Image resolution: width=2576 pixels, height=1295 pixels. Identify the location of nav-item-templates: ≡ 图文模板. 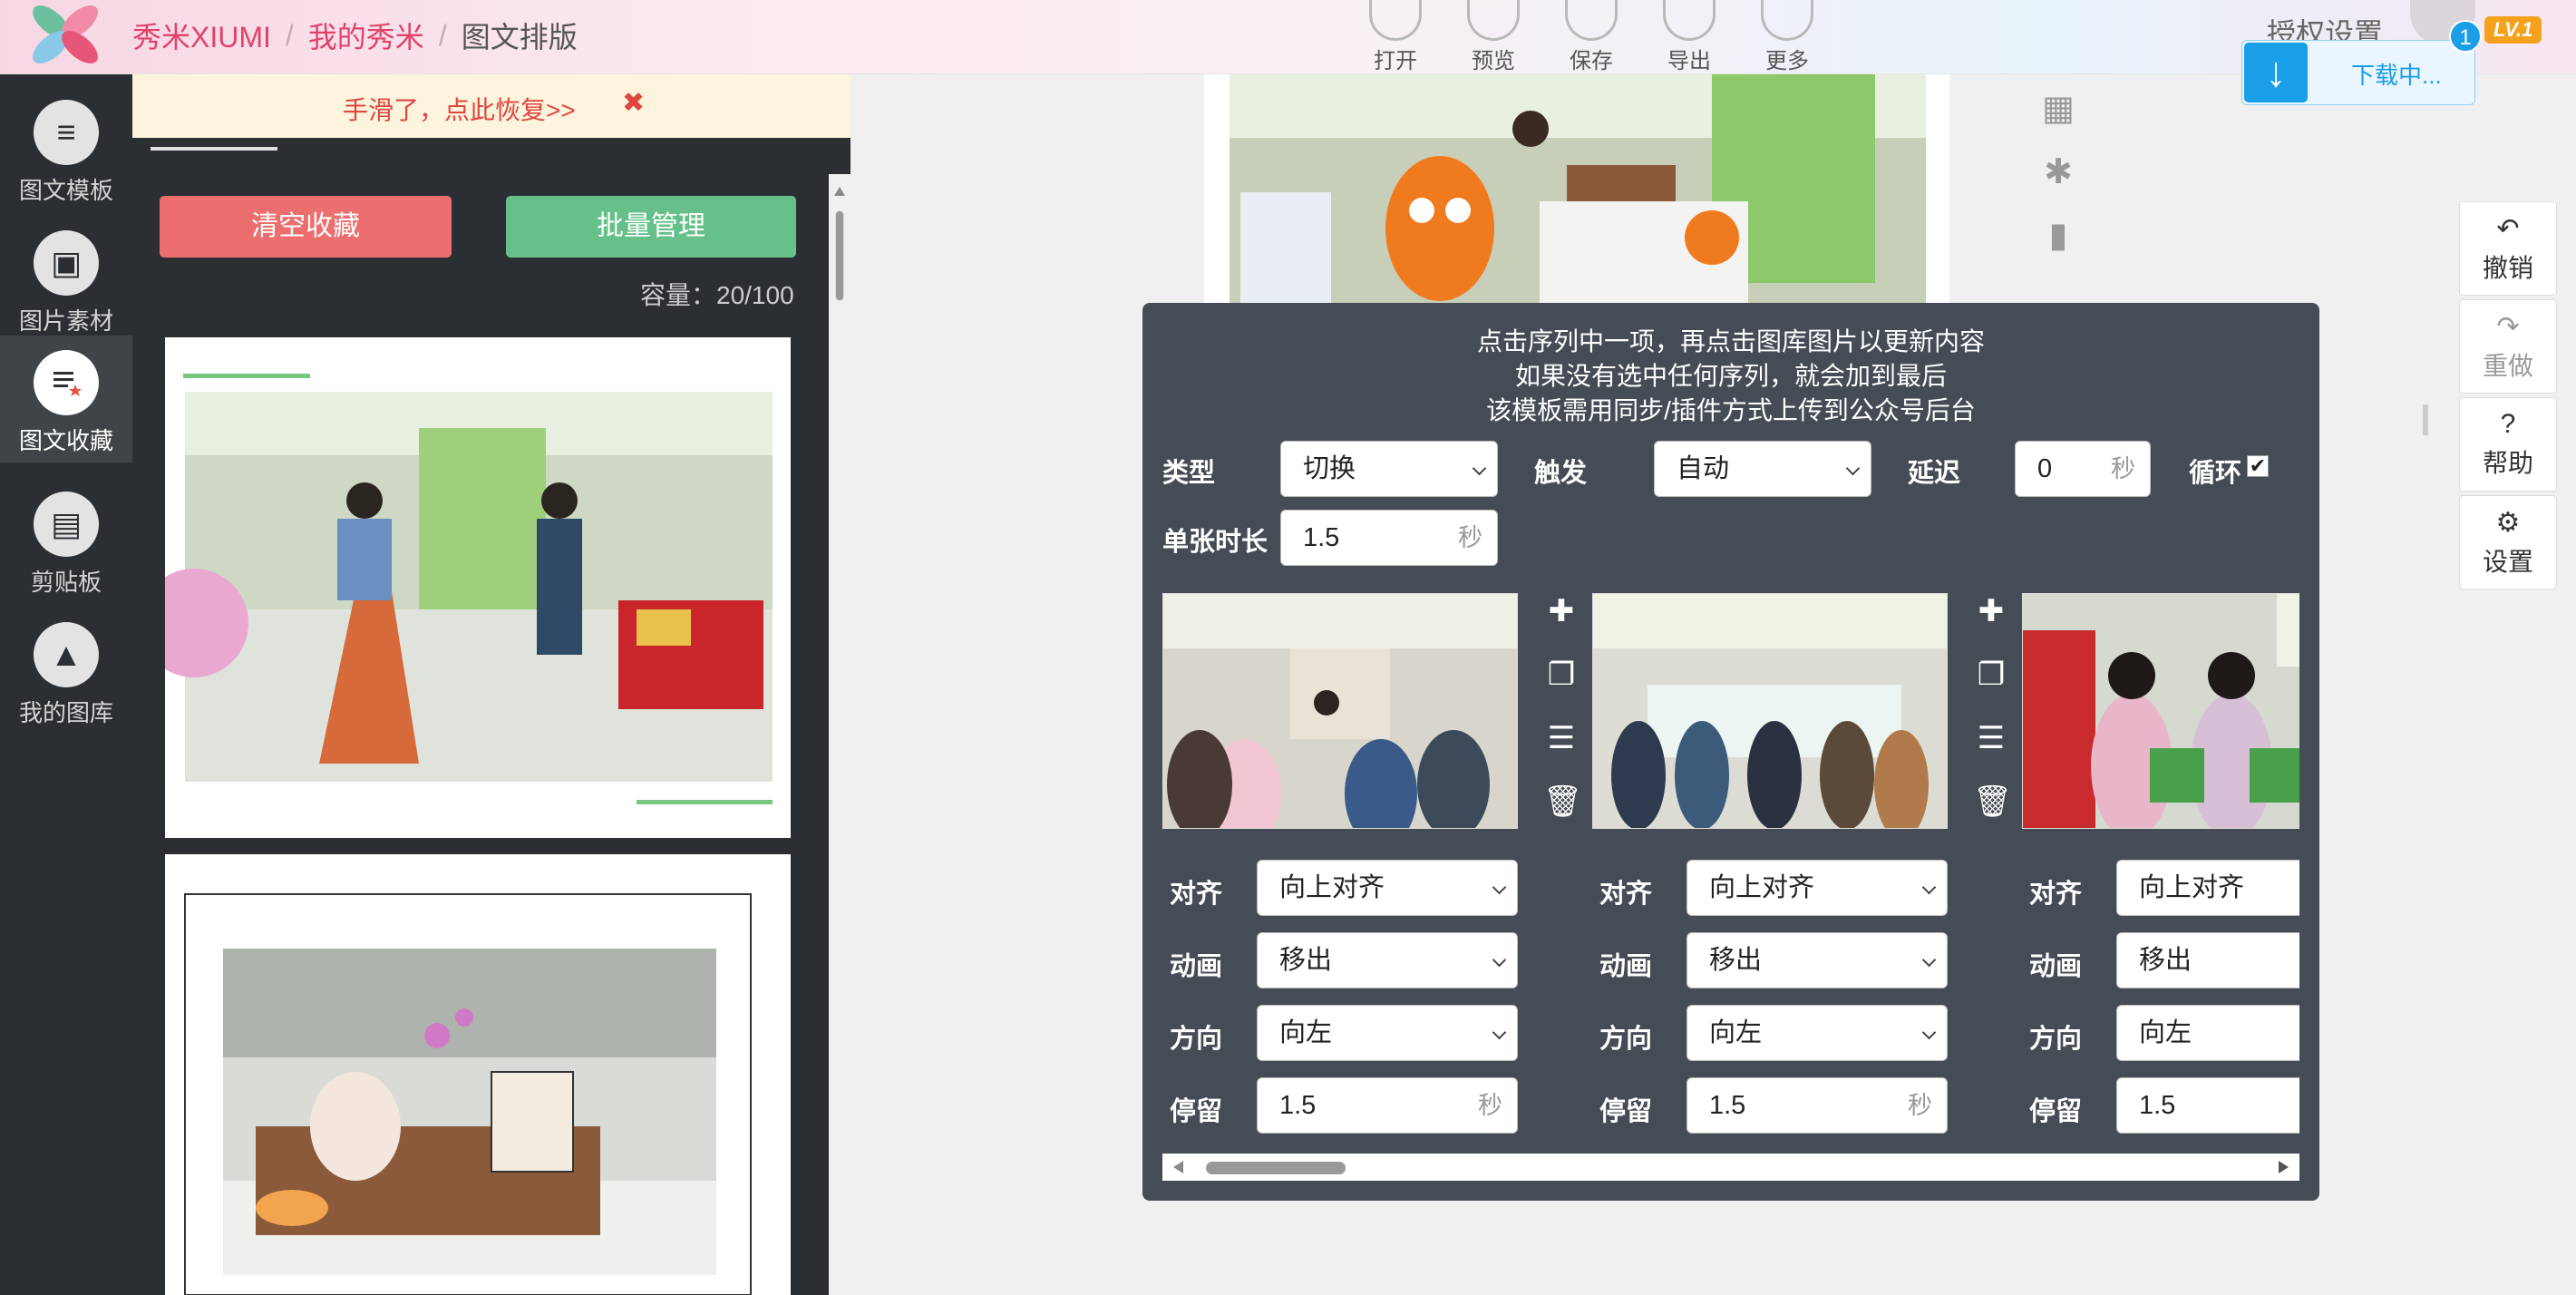
(66, 147).